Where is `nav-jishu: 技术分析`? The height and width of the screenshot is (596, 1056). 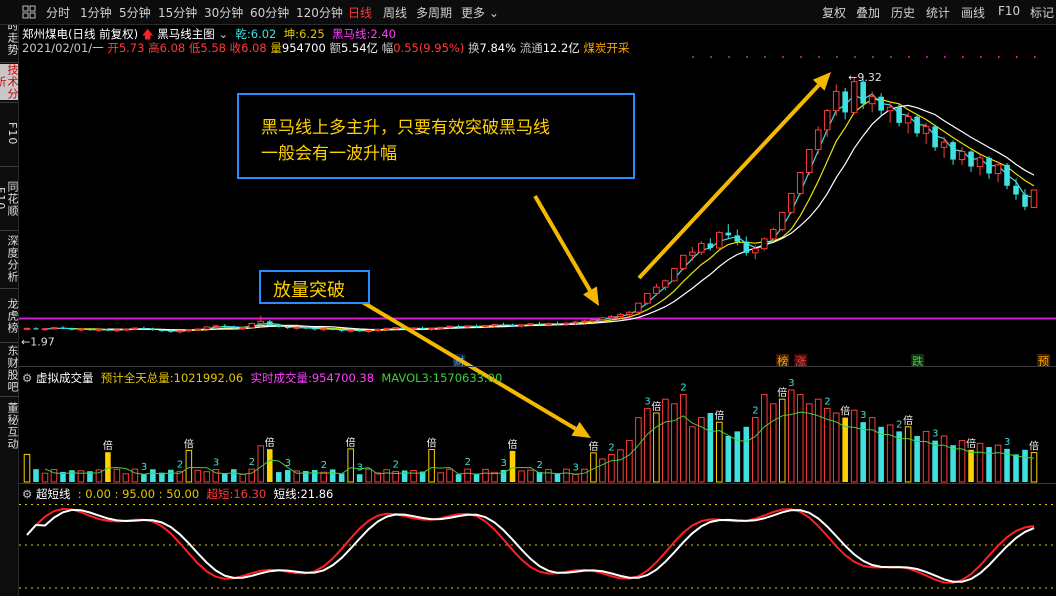 nav-jishu: 技术分析 is located at coordinates (9, 82).